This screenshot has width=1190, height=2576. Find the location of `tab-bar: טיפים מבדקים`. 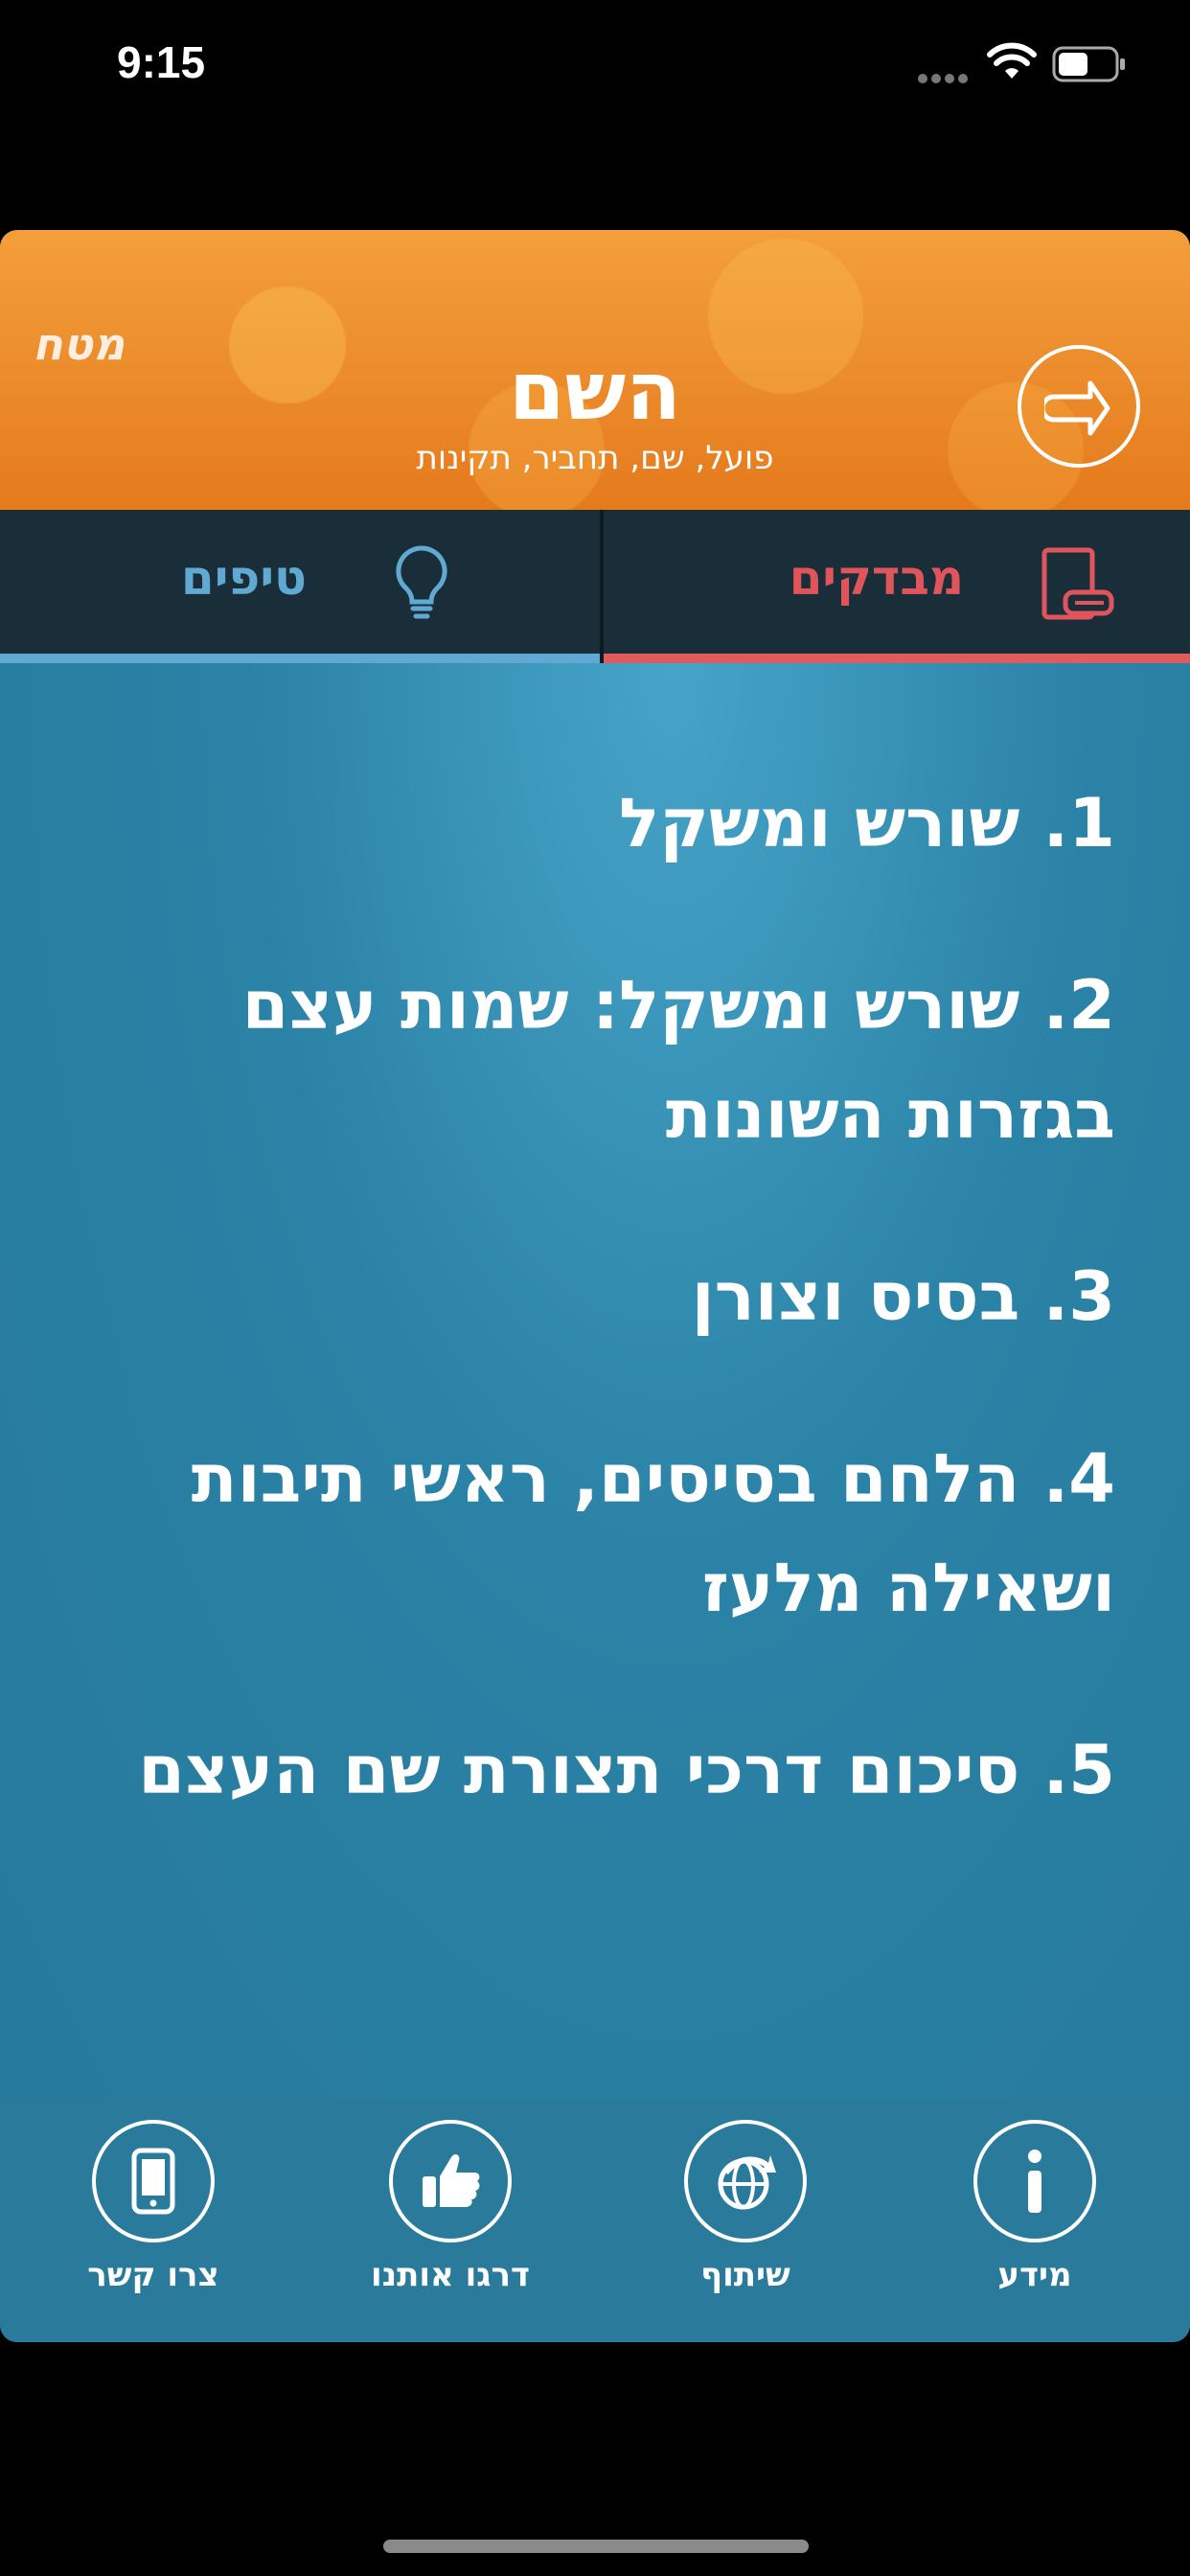

tab-bar: טיפים מבדקים is located at coordinates (595, 586).